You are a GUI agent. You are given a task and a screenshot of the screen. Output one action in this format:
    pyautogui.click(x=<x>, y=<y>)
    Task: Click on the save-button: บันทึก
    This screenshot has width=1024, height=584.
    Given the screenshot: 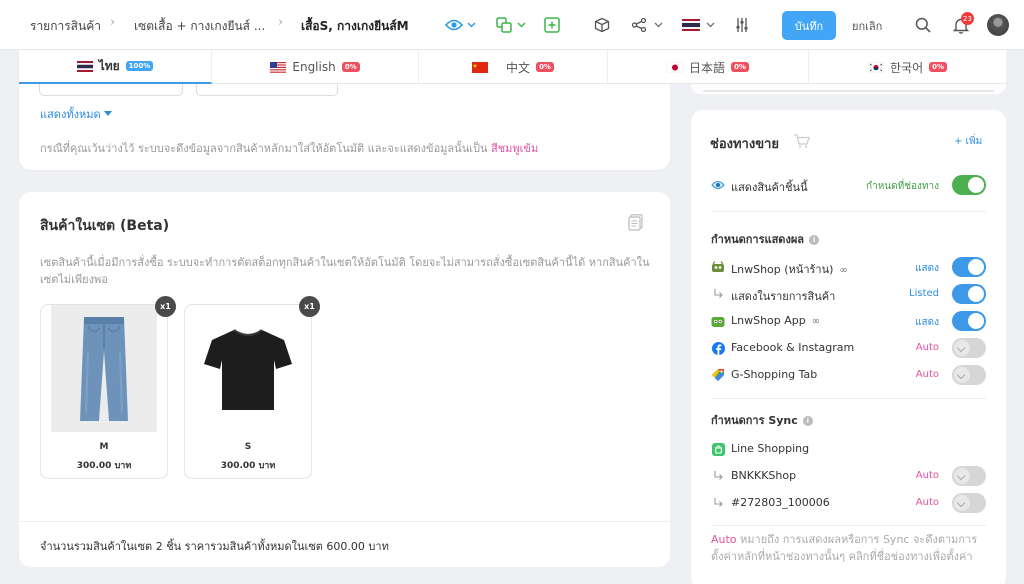 What is the action you would take?
    pyautogui.click(x=809, y=25)
    